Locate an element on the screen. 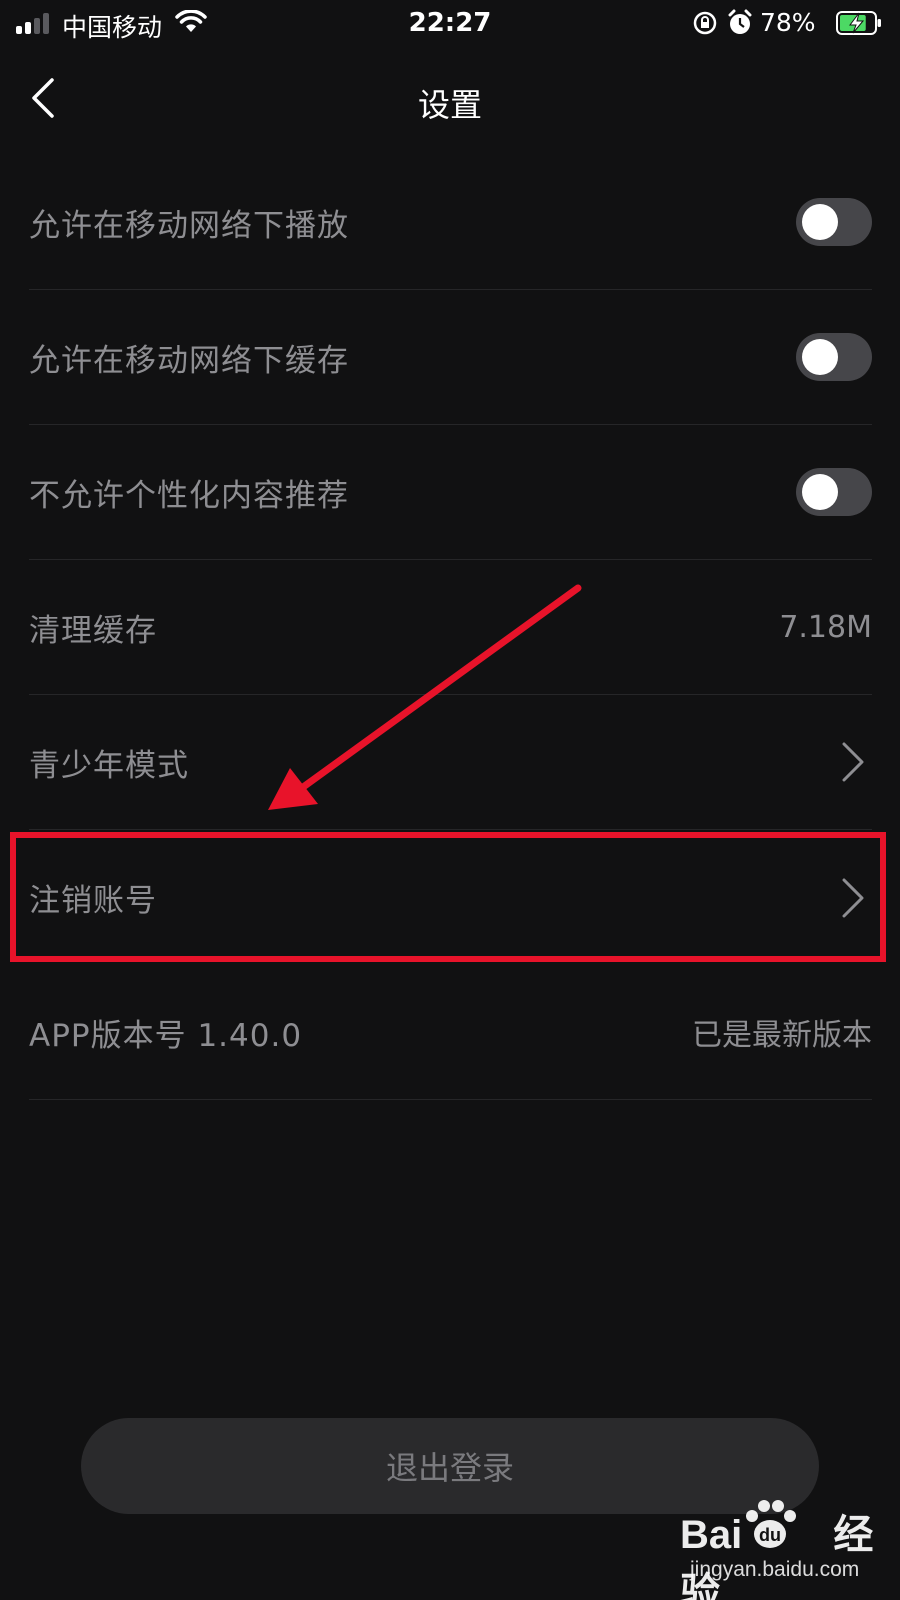 The width and height of the screenshot is (900, 1600). baidu-jingyan-watermark: du Bai 经验 jingyan.baidu.com is located at coordinates (785, 1549).